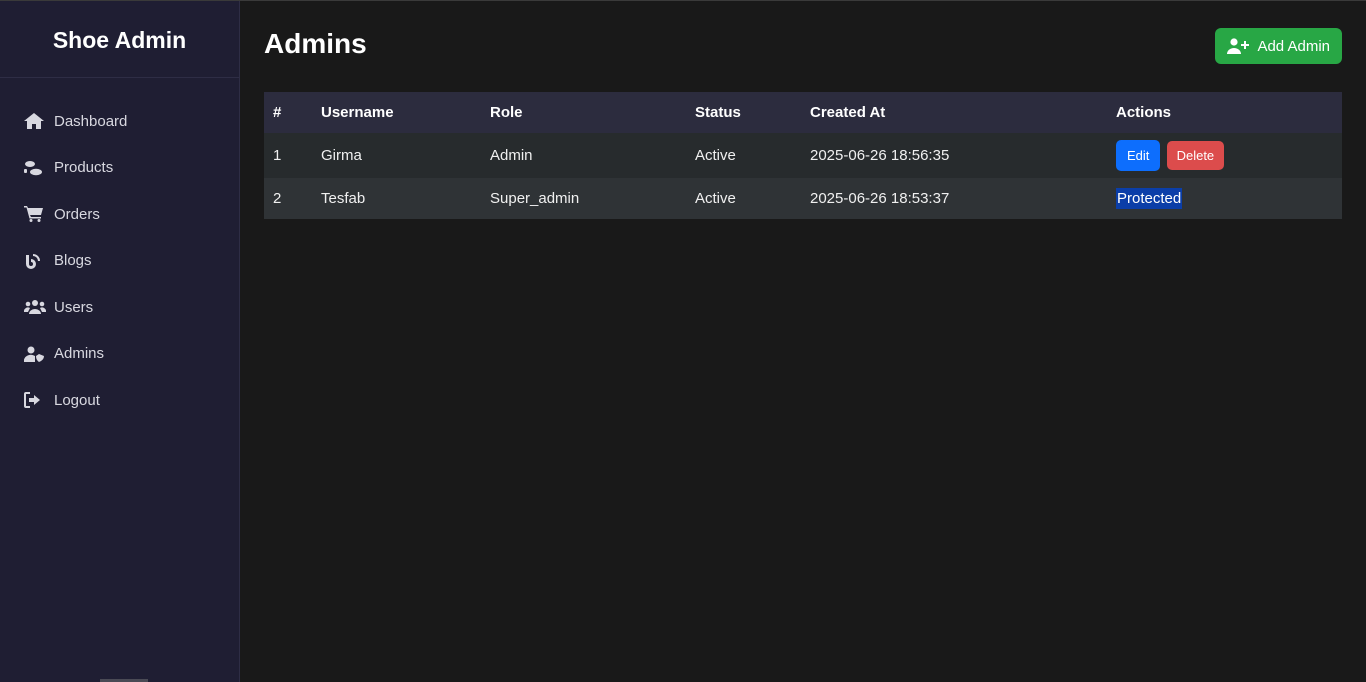 This screenshot has height=682, width=1366. I want to click on column-header-actions: Actions, so click(1144, 112).